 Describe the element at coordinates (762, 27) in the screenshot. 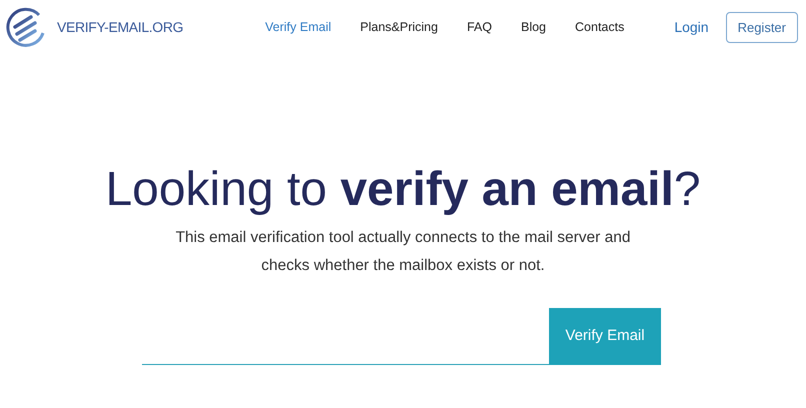

I see `register-button: Register` at that location.